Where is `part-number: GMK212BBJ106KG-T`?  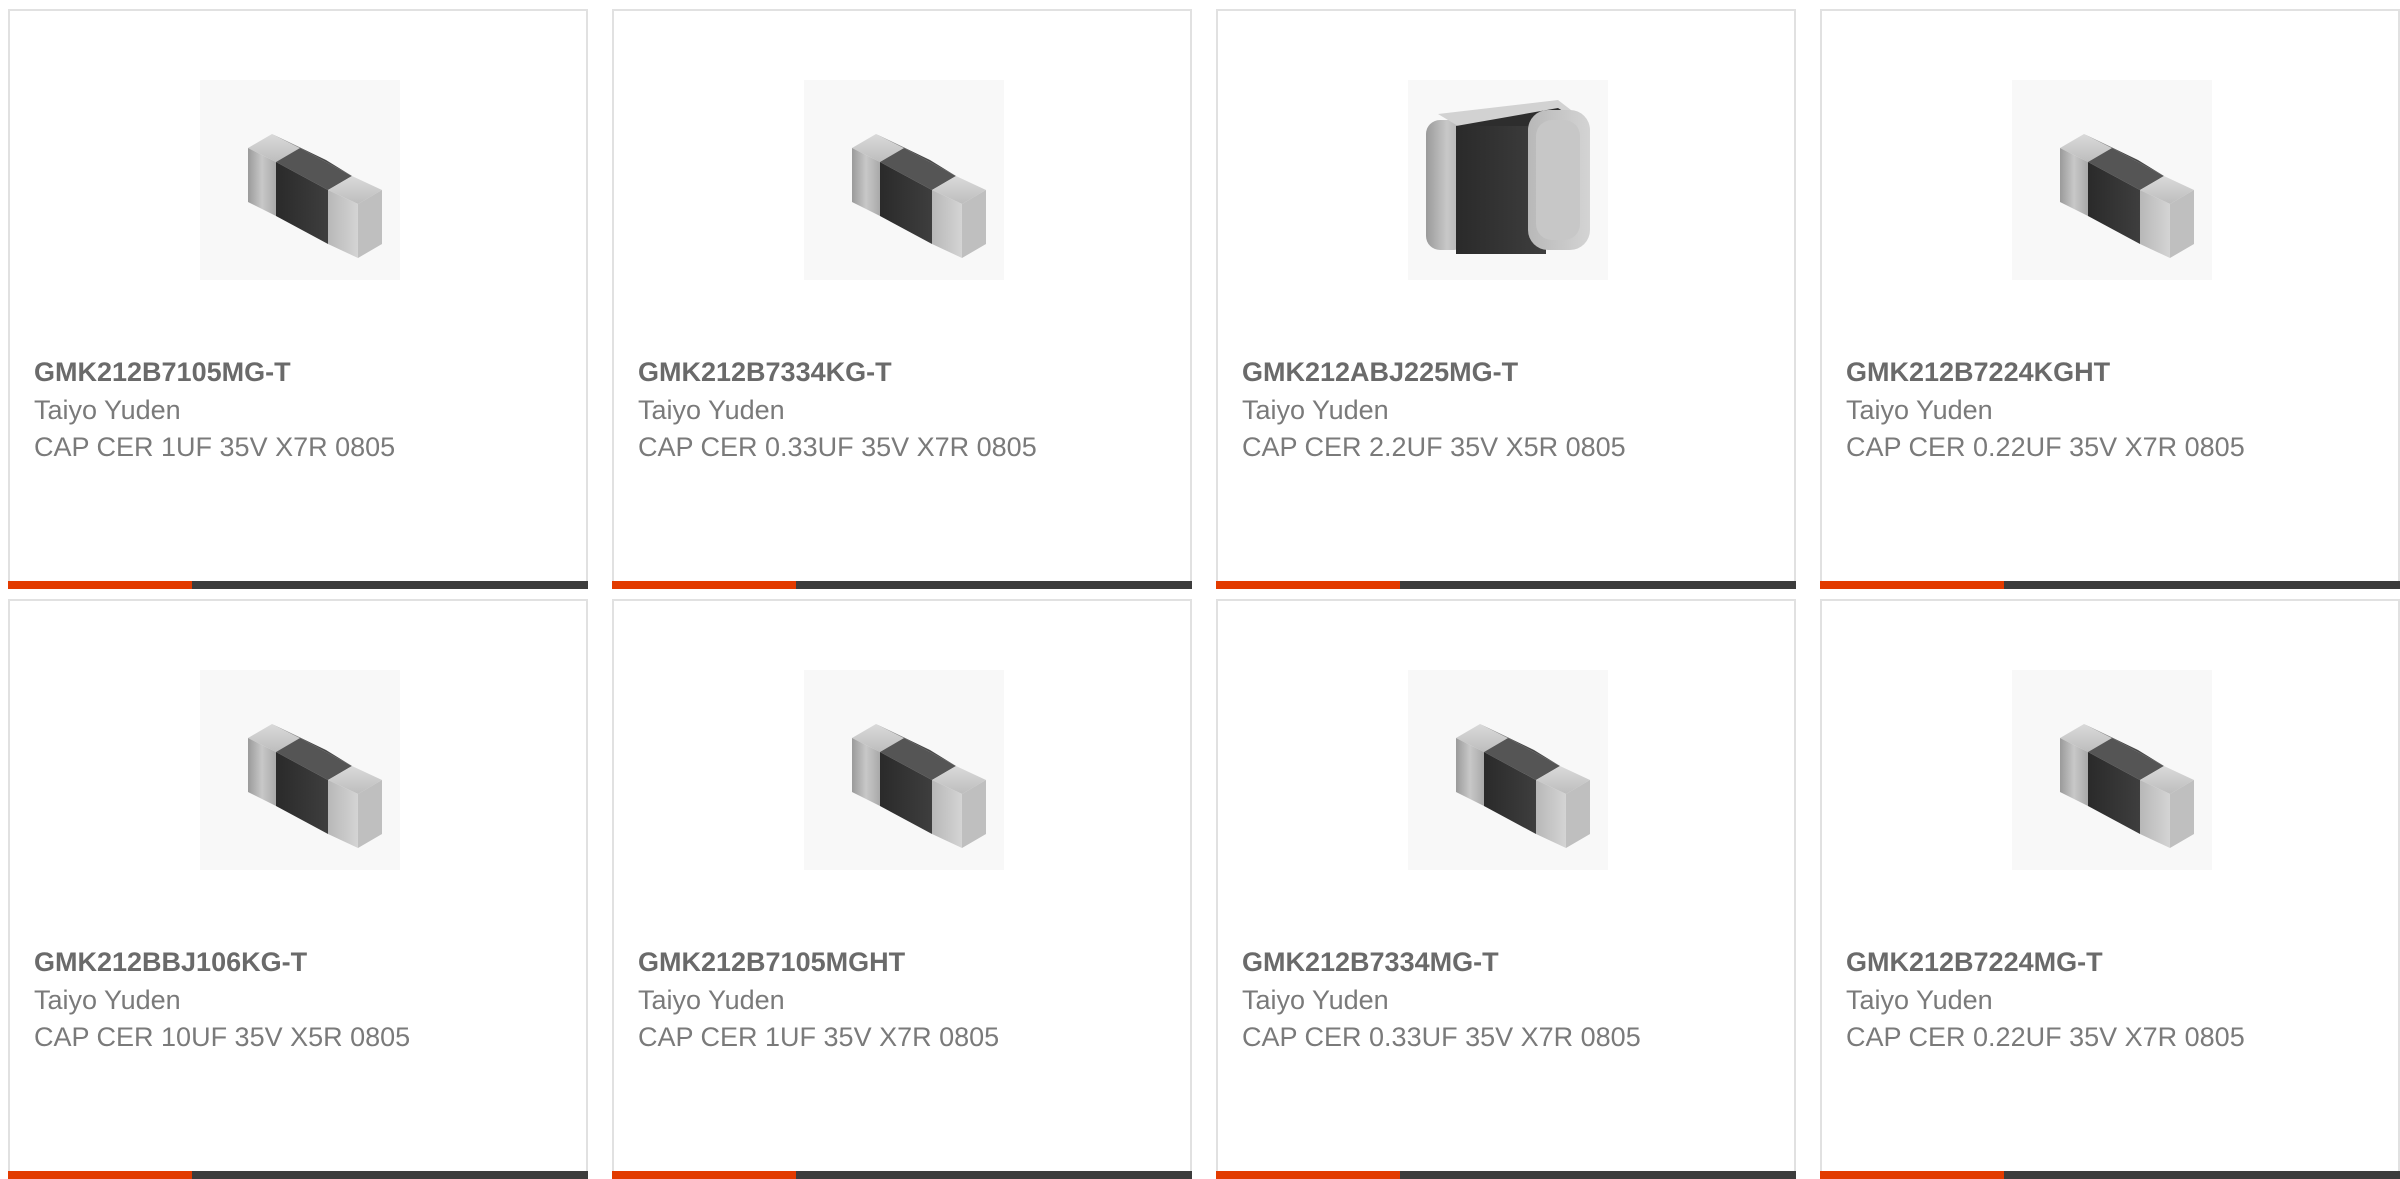
part-number: GMK212BBJ106KG-T is located at coordinates (170, 962).